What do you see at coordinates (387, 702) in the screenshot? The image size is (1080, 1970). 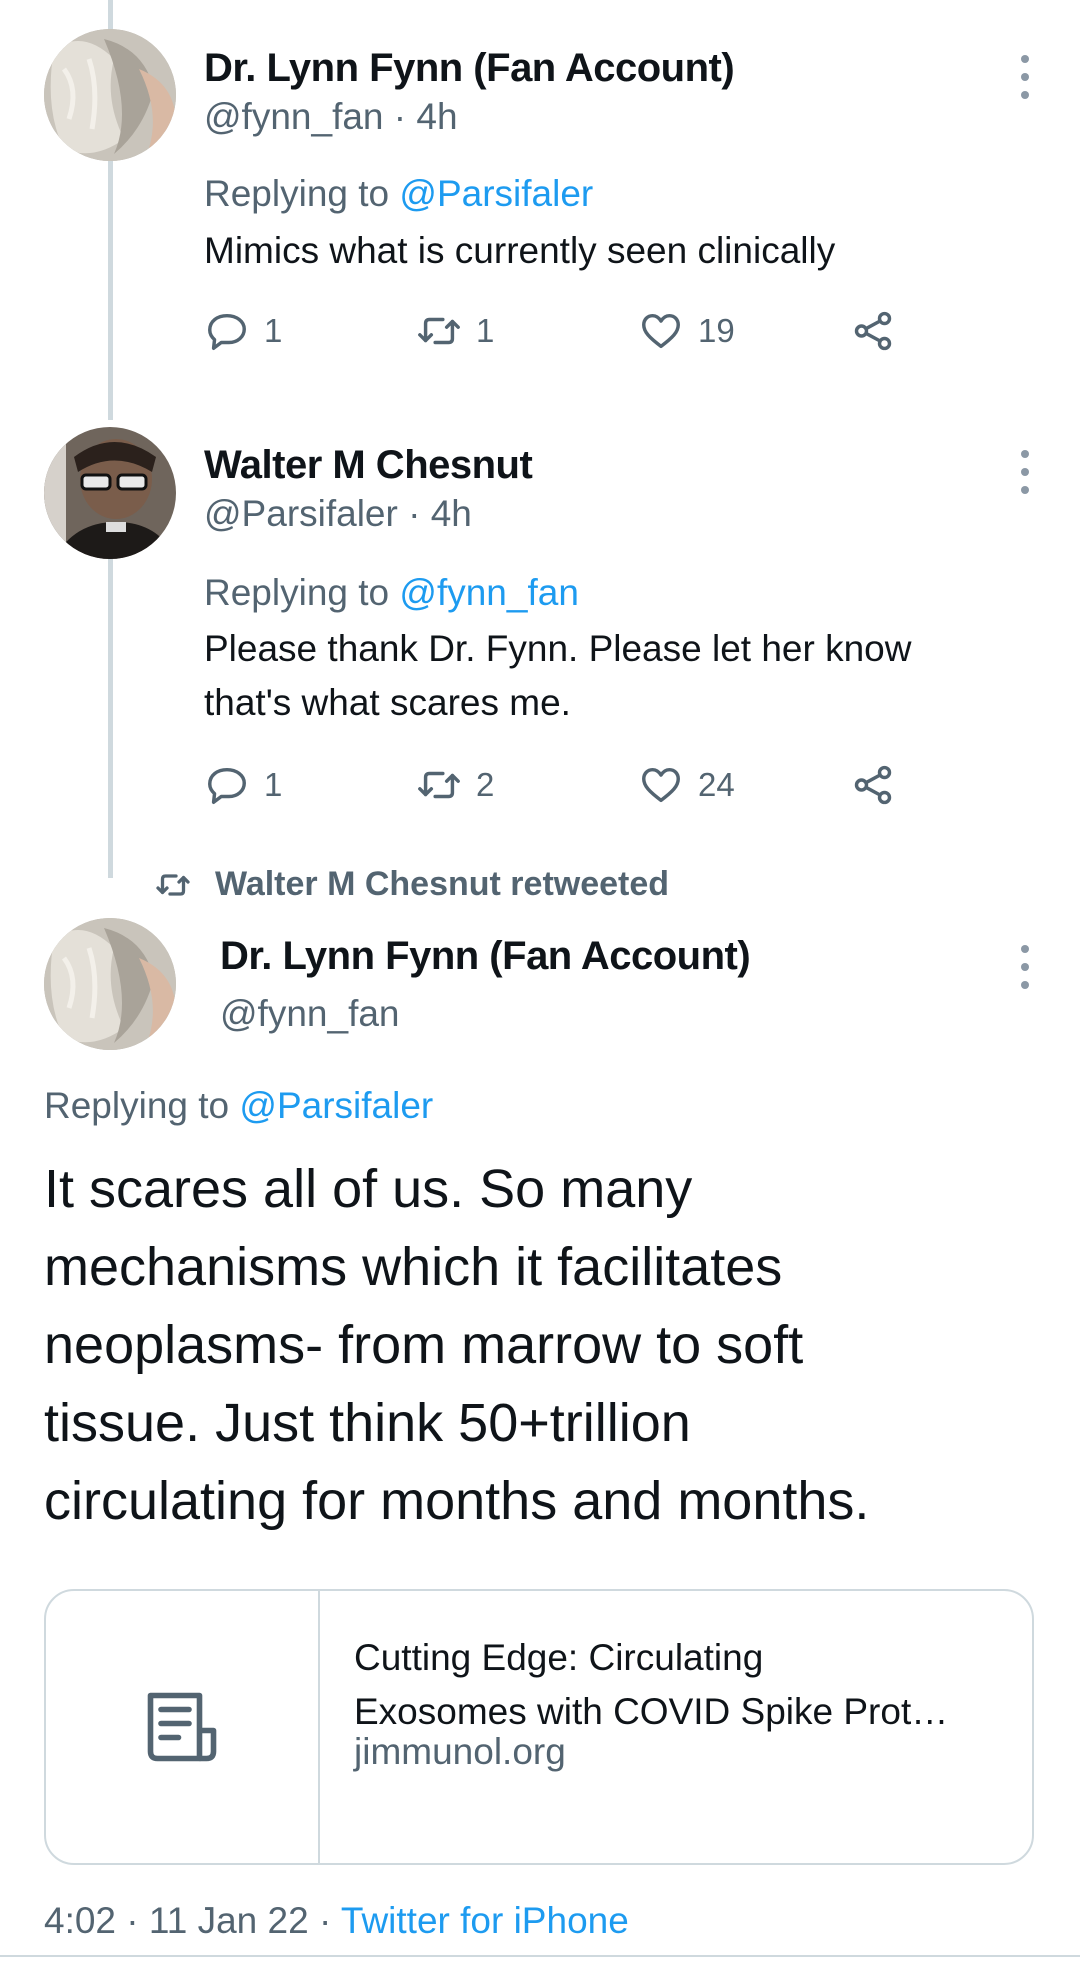 I see `tweet-text-line: that's what scares me.` at bounding box center [387, 702].